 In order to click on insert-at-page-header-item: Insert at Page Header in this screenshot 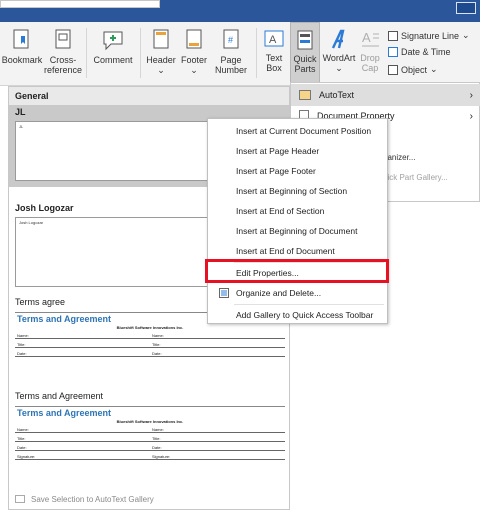, I will do `click(298, 151)`.